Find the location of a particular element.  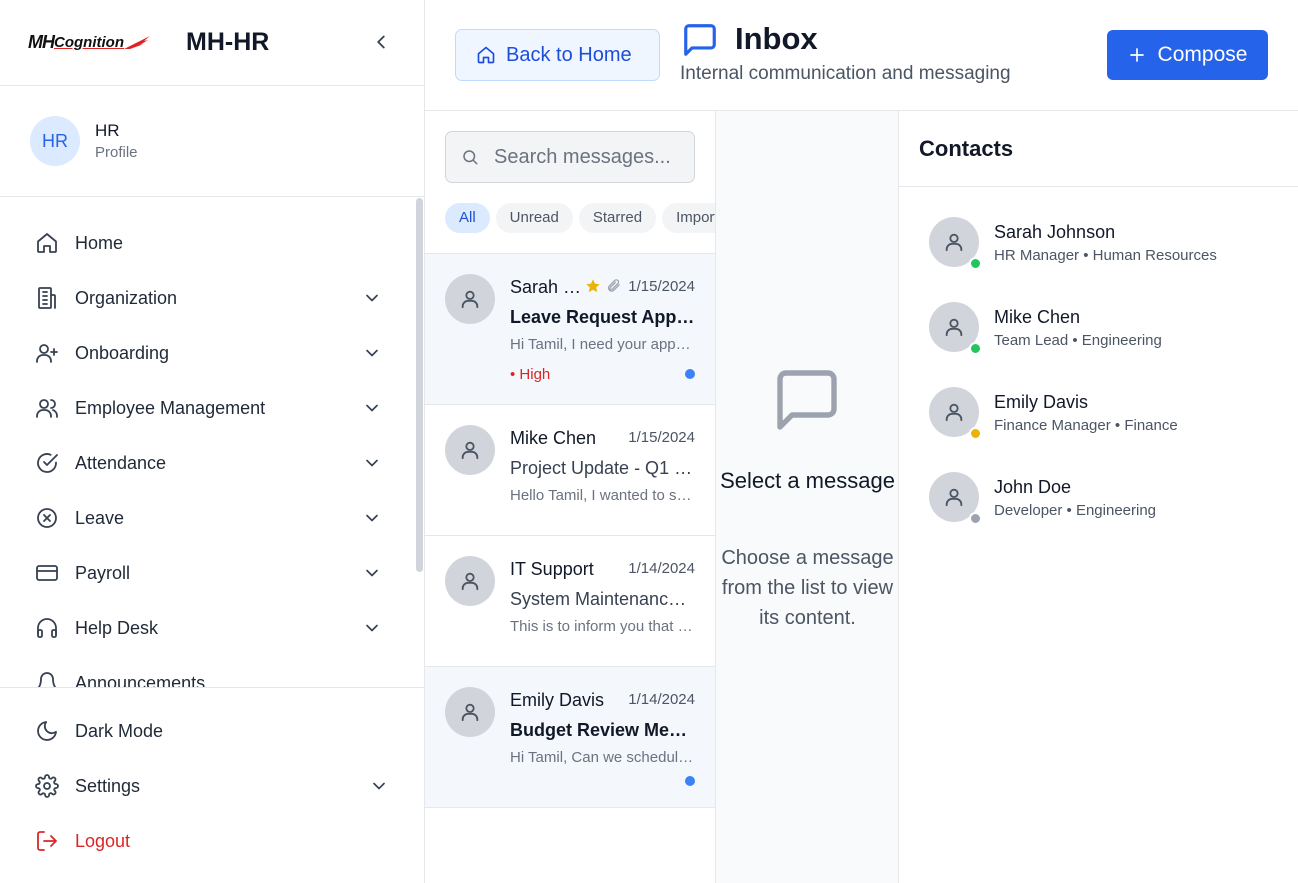

profile-subtitle: Profile is located at coordinates (116, 152).